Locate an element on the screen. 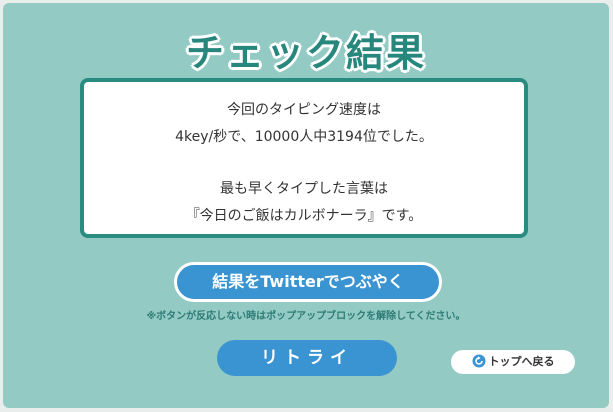 Image resolution: width=613 pixels, height=412 pixels. tweet-result-button: 結果をTwitterでつぶやく is located at coordinates (308, 282).